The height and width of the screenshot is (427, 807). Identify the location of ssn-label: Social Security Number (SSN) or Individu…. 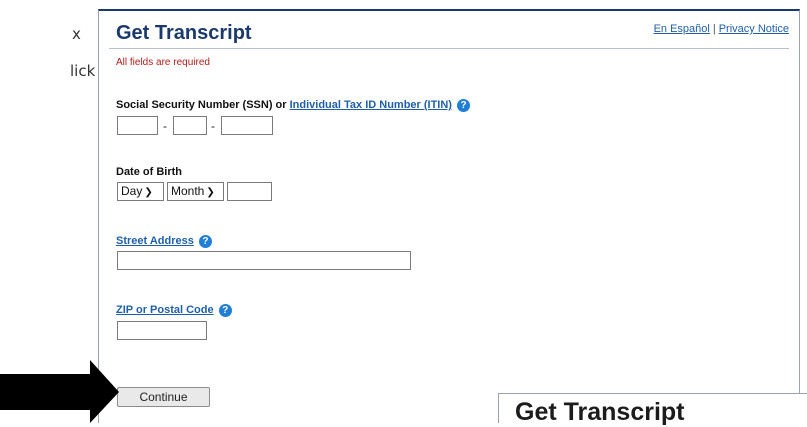
(293, 105).